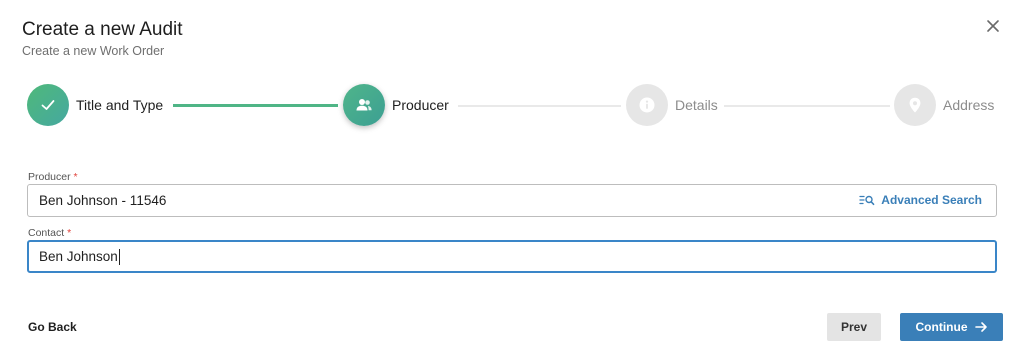 This screenshot has height=363, width=1024. I want to click on dialog-subtitle: Create a new Work Order, so click(93, 51).